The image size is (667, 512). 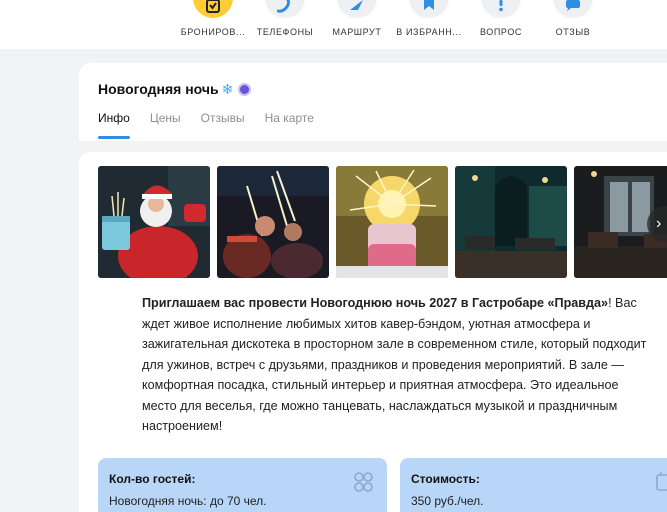 What do you see at coordinates (357, 24) in the screenshot?
I see `route-button: МАРШРУТ` at bounding box center [357, 24].